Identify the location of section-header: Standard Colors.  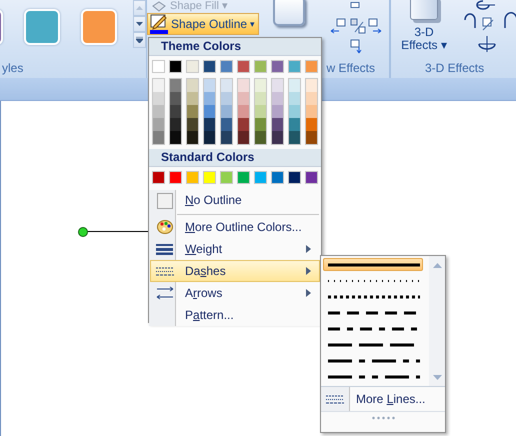
(235, 158).